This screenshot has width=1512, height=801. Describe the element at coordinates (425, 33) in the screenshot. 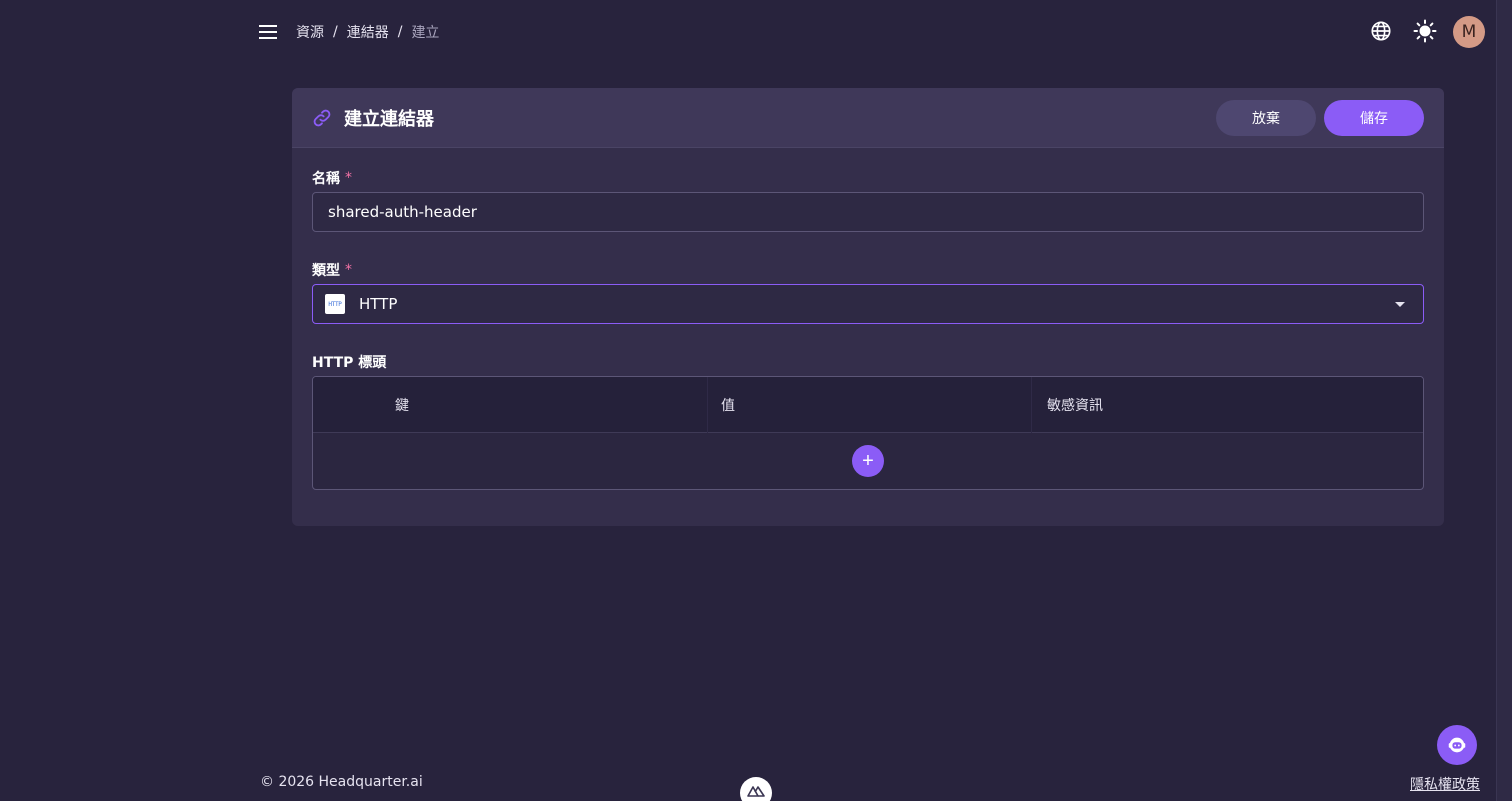

I see `breadcrumb-item-create: 建立` at that location.